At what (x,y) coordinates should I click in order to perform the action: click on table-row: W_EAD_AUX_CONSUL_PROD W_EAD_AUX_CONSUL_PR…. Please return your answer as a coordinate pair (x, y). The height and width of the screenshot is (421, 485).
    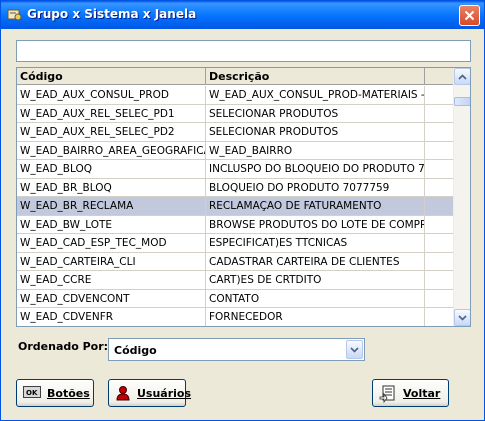
    Looking at the image, I should click on (235, 95).